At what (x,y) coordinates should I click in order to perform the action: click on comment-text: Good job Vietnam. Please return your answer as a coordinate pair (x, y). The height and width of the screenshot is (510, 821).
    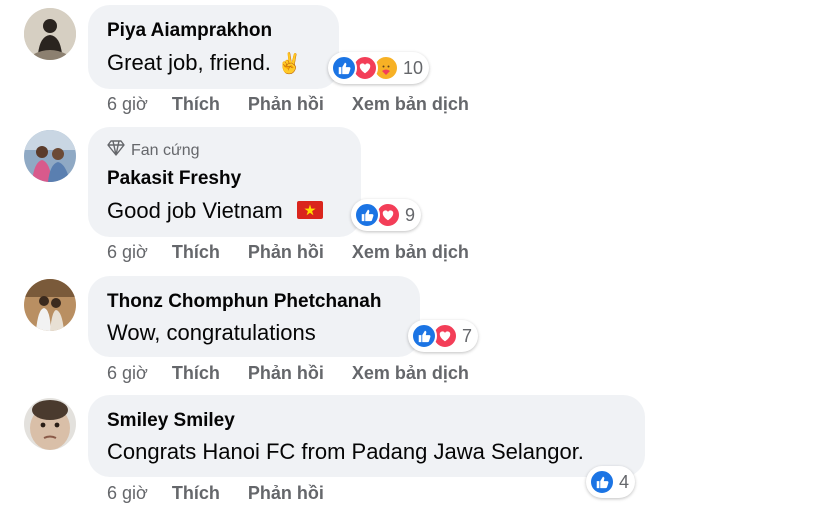
    Looking at the image, I should click on (215, 211).